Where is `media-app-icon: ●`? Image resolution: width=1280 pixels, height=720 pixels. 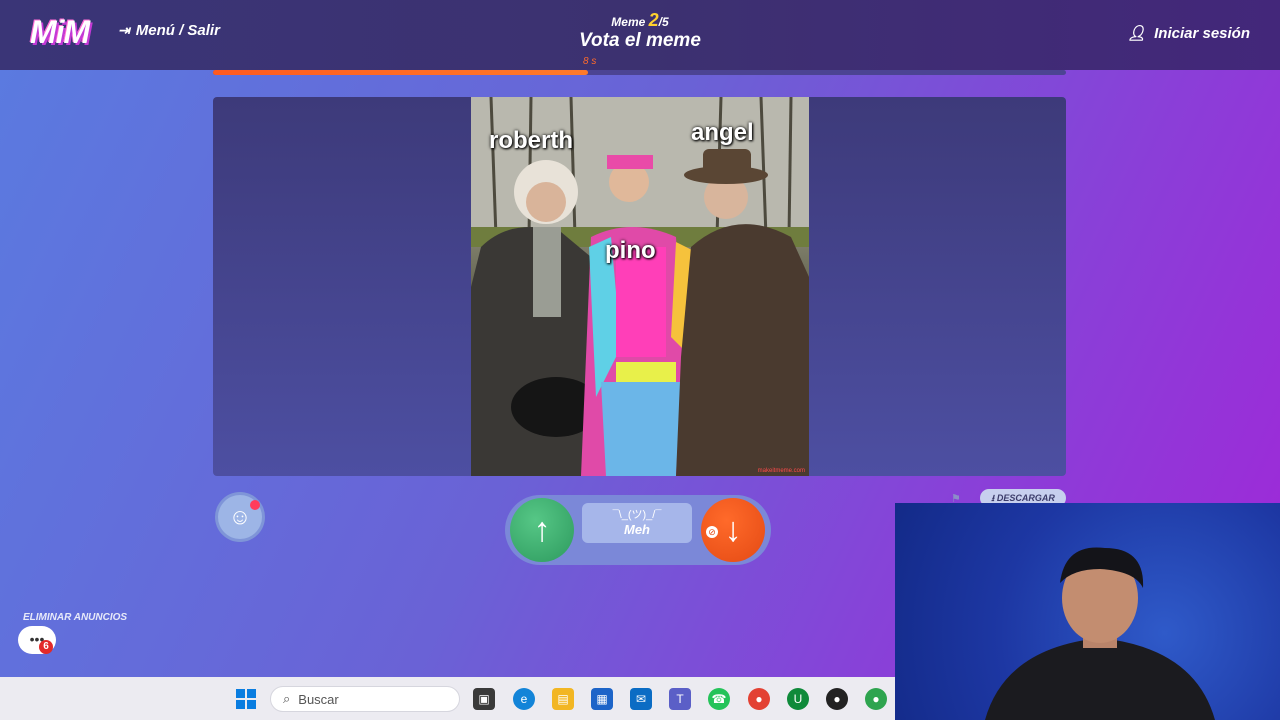 media-app-icon: ● is located at coordinates (837, 699).